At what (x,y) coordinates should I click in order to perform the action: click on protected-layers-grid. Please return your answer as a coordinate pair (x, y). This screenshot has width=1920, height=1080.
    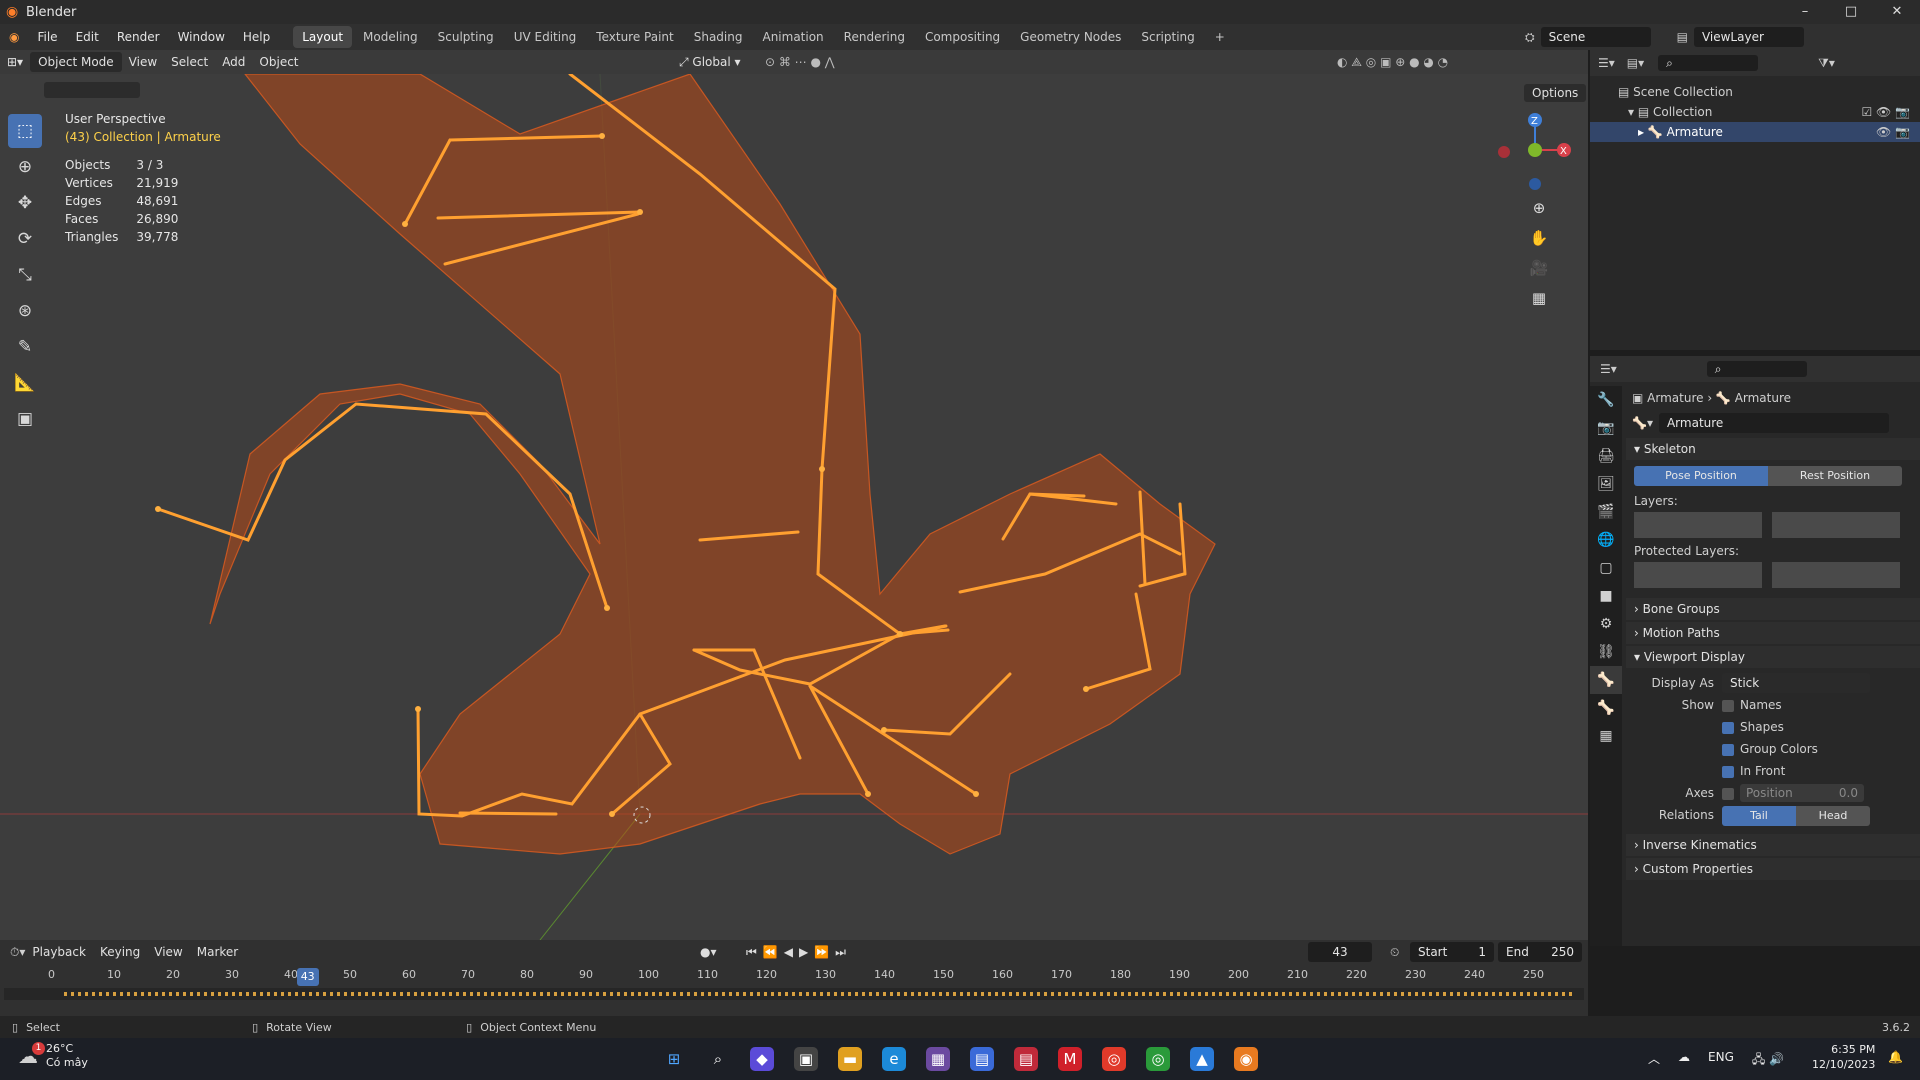
    Looking at the image, I should click on (1773, 575).